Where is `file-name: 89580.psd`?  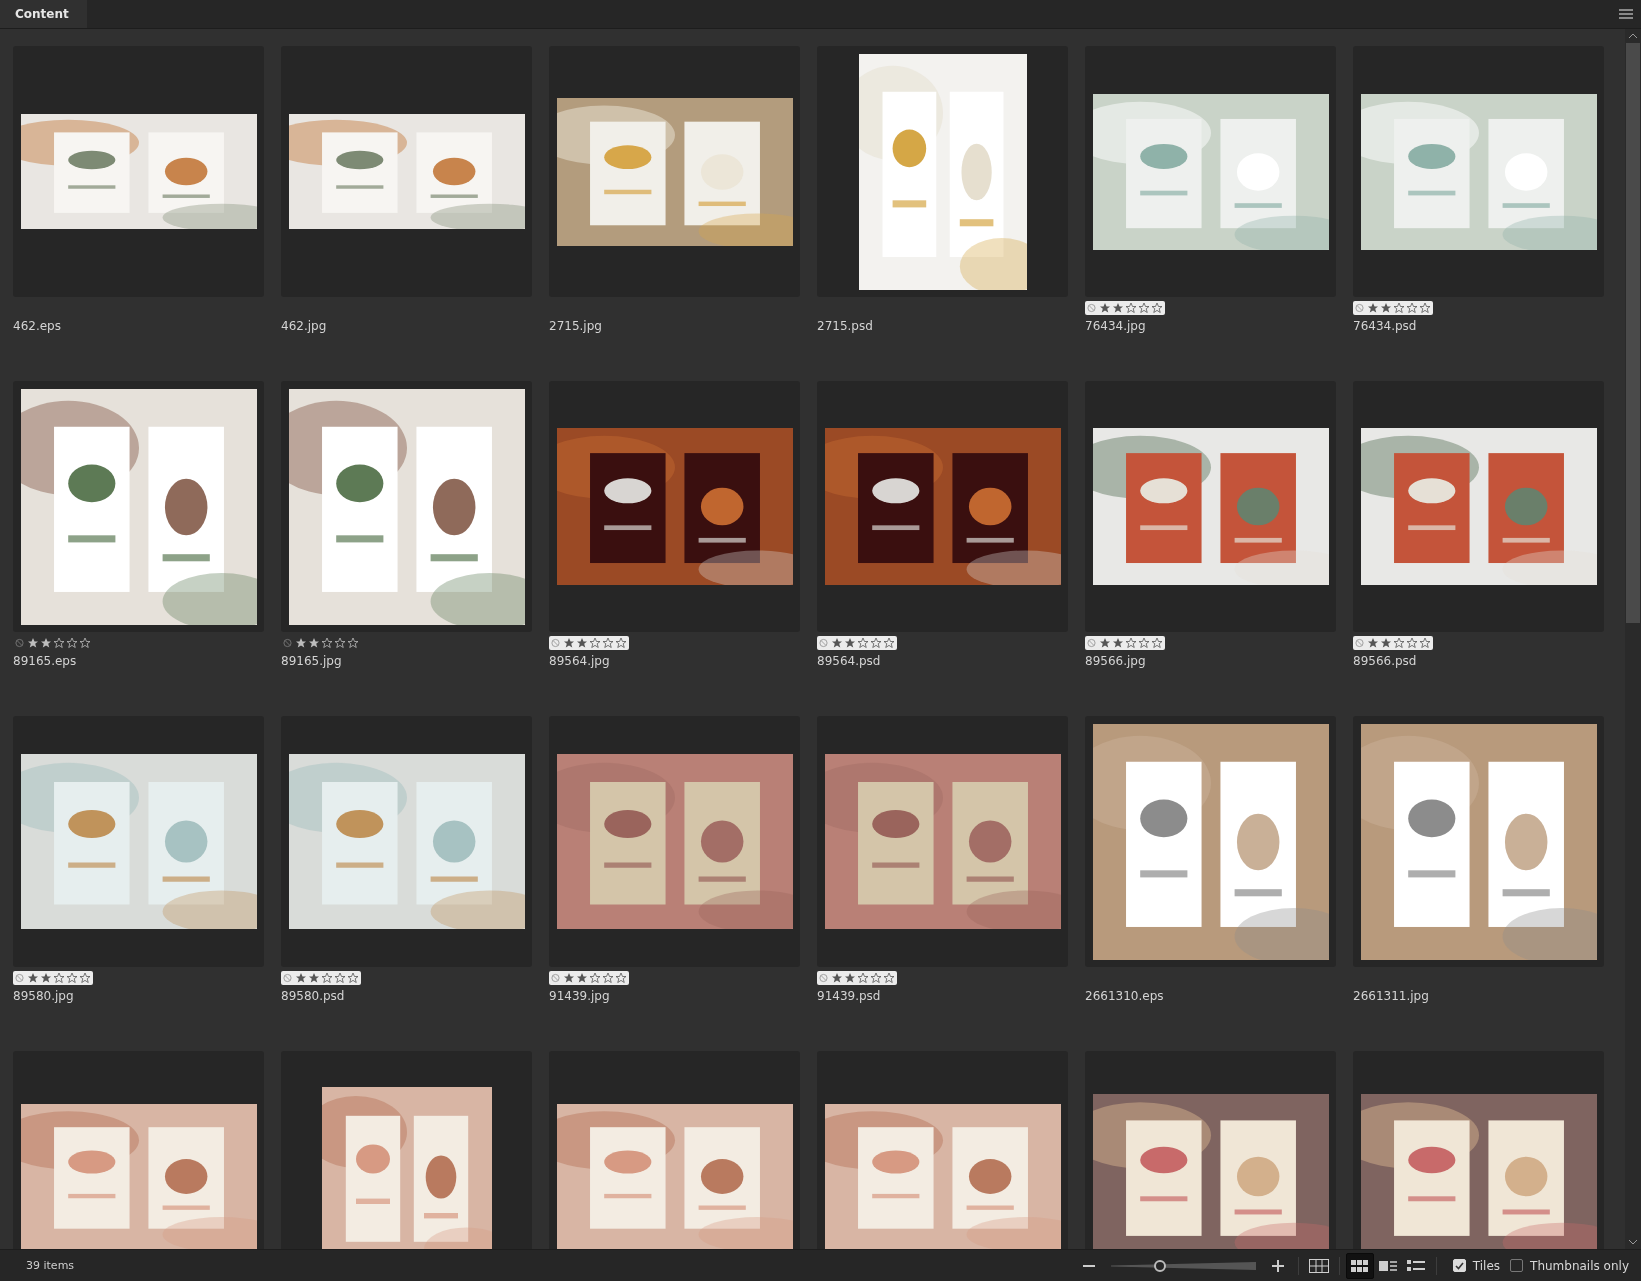 file-name: 89580.psd is located at coordinates (313, 996).